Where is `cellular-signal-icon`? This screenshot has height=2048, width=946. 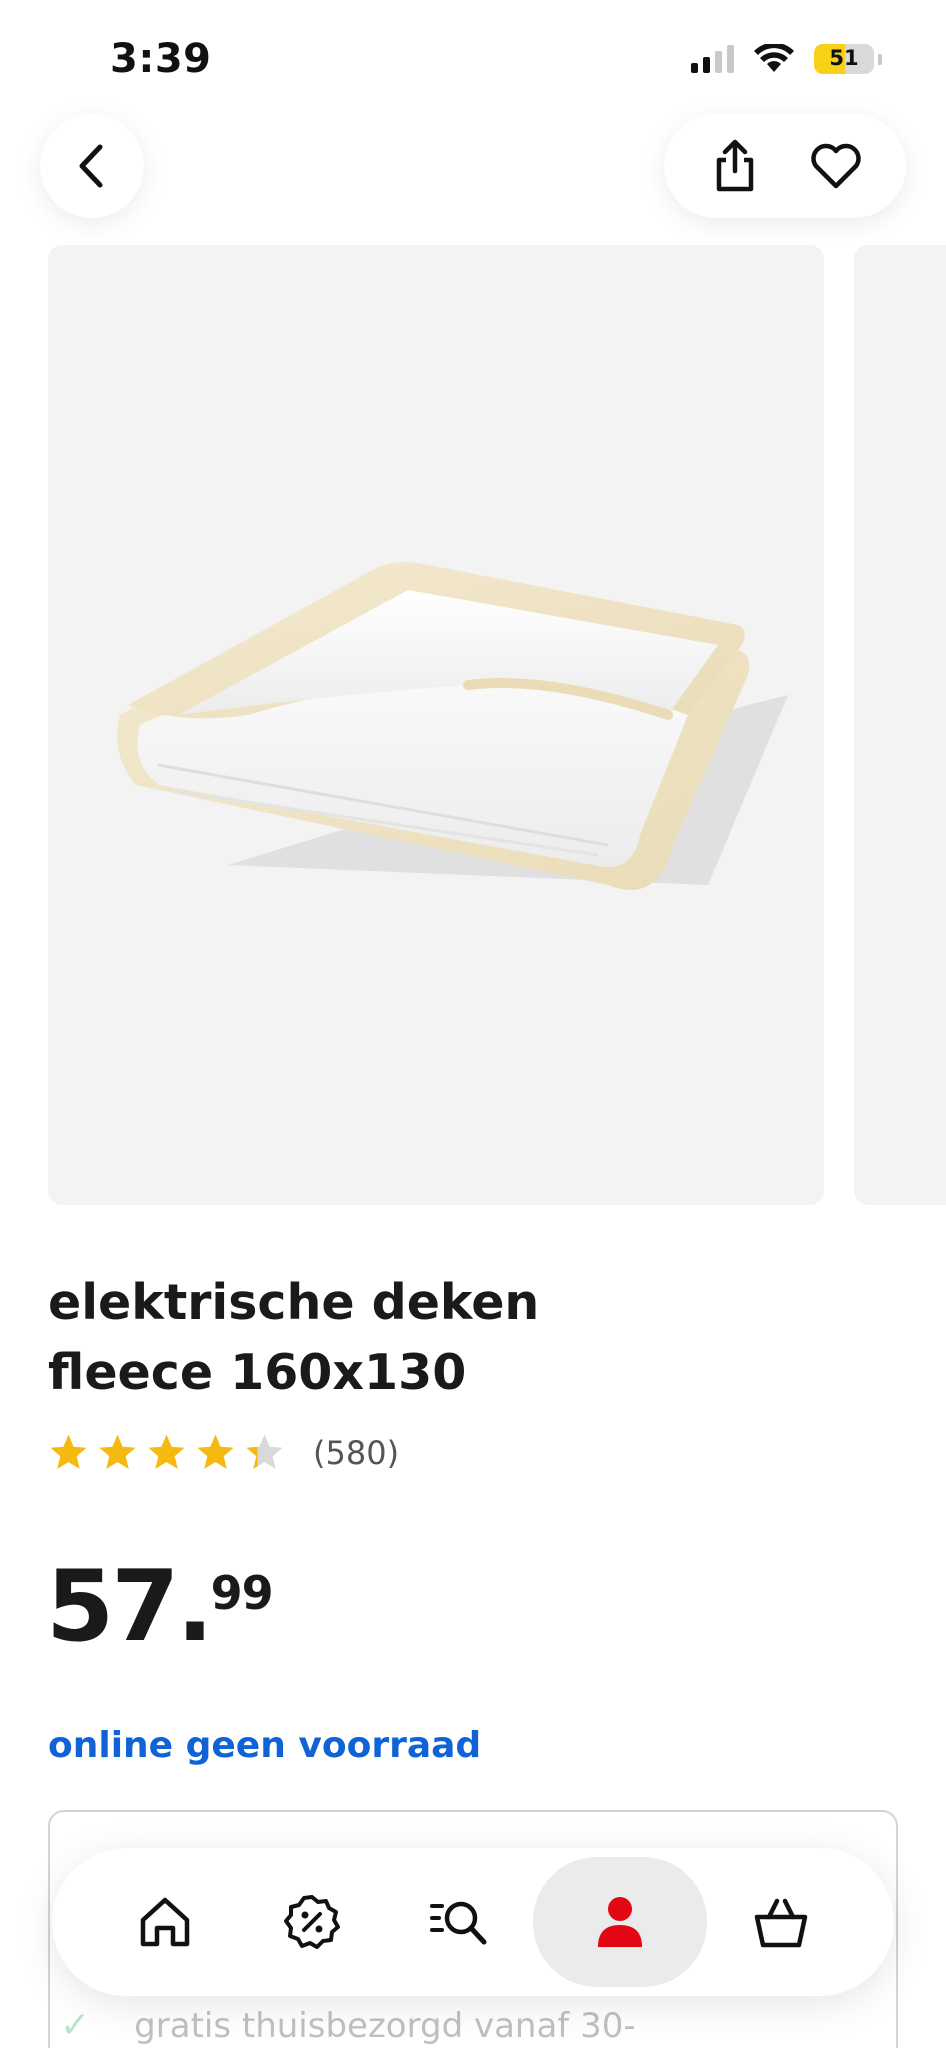
cellular-signal-icon is located at coordinates (712, 59).